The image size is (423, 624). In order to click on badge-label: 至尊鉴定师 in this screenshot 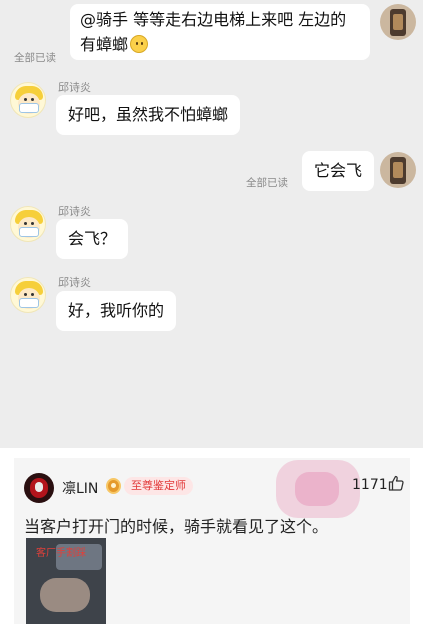, I will do `click(158, 485)`.